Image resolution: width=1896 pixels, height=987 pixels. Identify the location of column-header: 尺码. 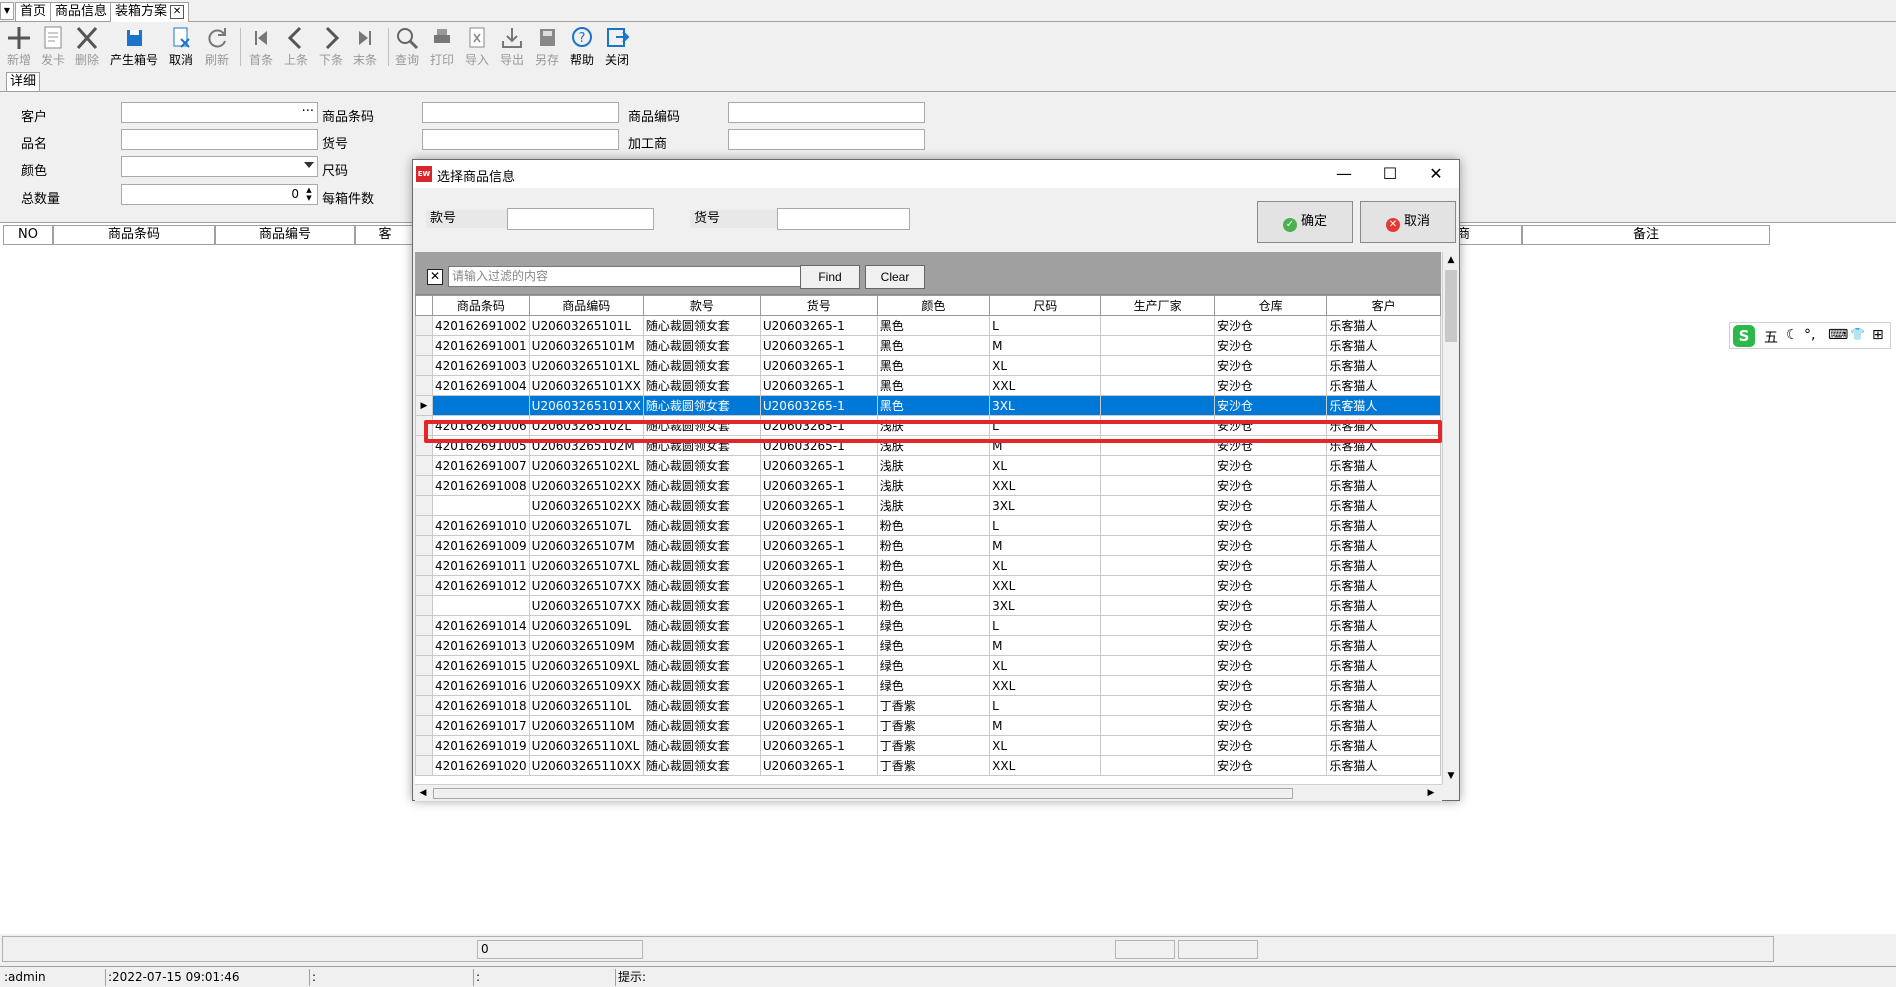
(1045, 305).